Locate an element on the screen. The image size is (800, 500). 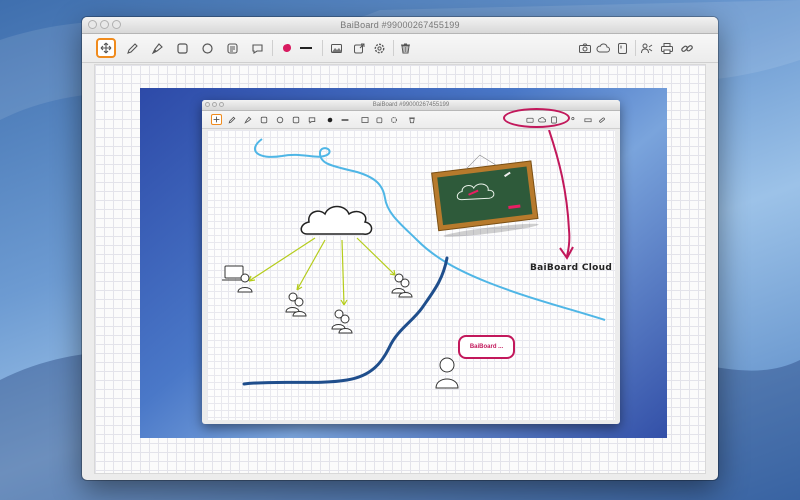
people-group is located at coordinates (340, 327).